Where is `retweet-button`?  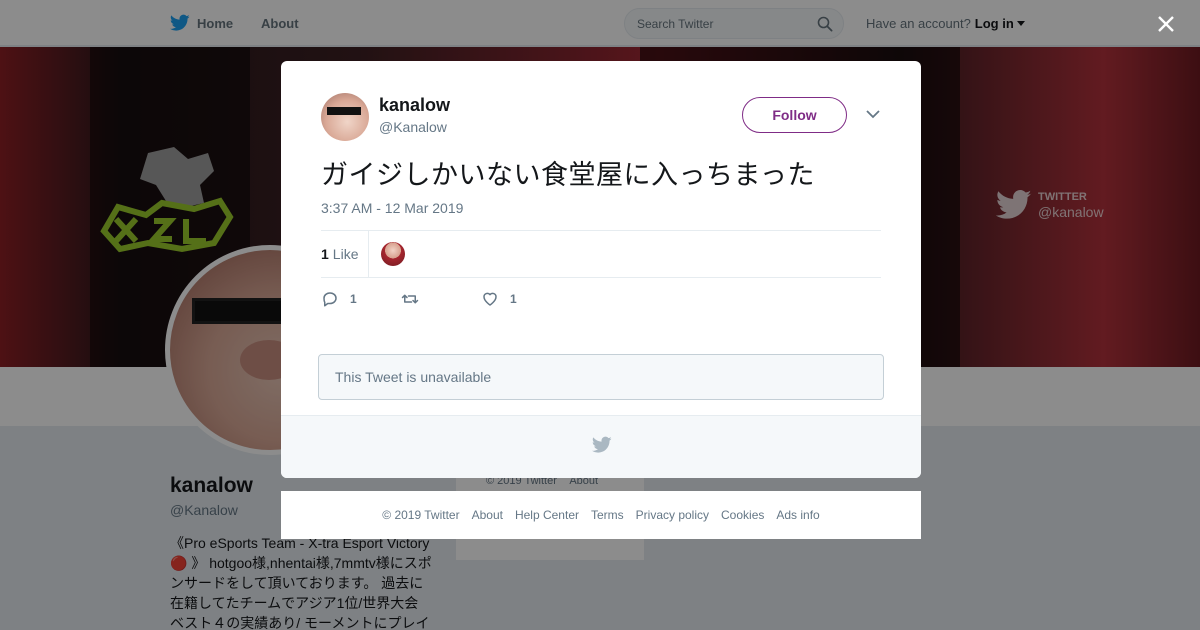 retweet-button is located at coordinates (415, 299).